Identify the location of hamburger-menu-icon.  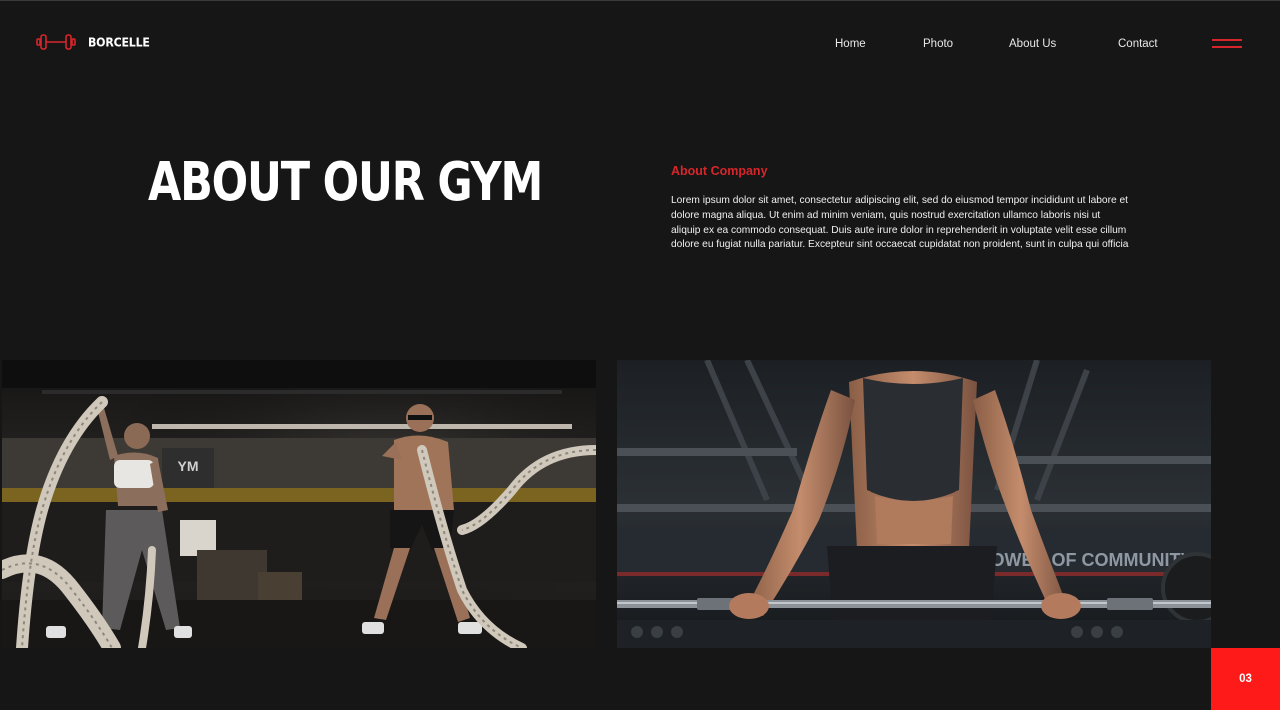
(1227, 45).